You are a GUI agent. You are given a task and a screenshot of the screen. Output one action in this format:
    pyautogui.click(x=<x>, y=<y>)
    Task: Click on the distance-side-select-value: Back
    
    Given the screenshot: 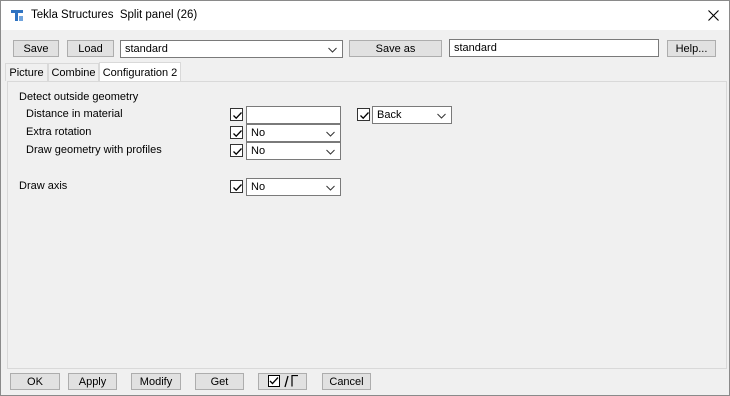 What is the action you would take?
    pyautogui.click(x=389, y=115)
    